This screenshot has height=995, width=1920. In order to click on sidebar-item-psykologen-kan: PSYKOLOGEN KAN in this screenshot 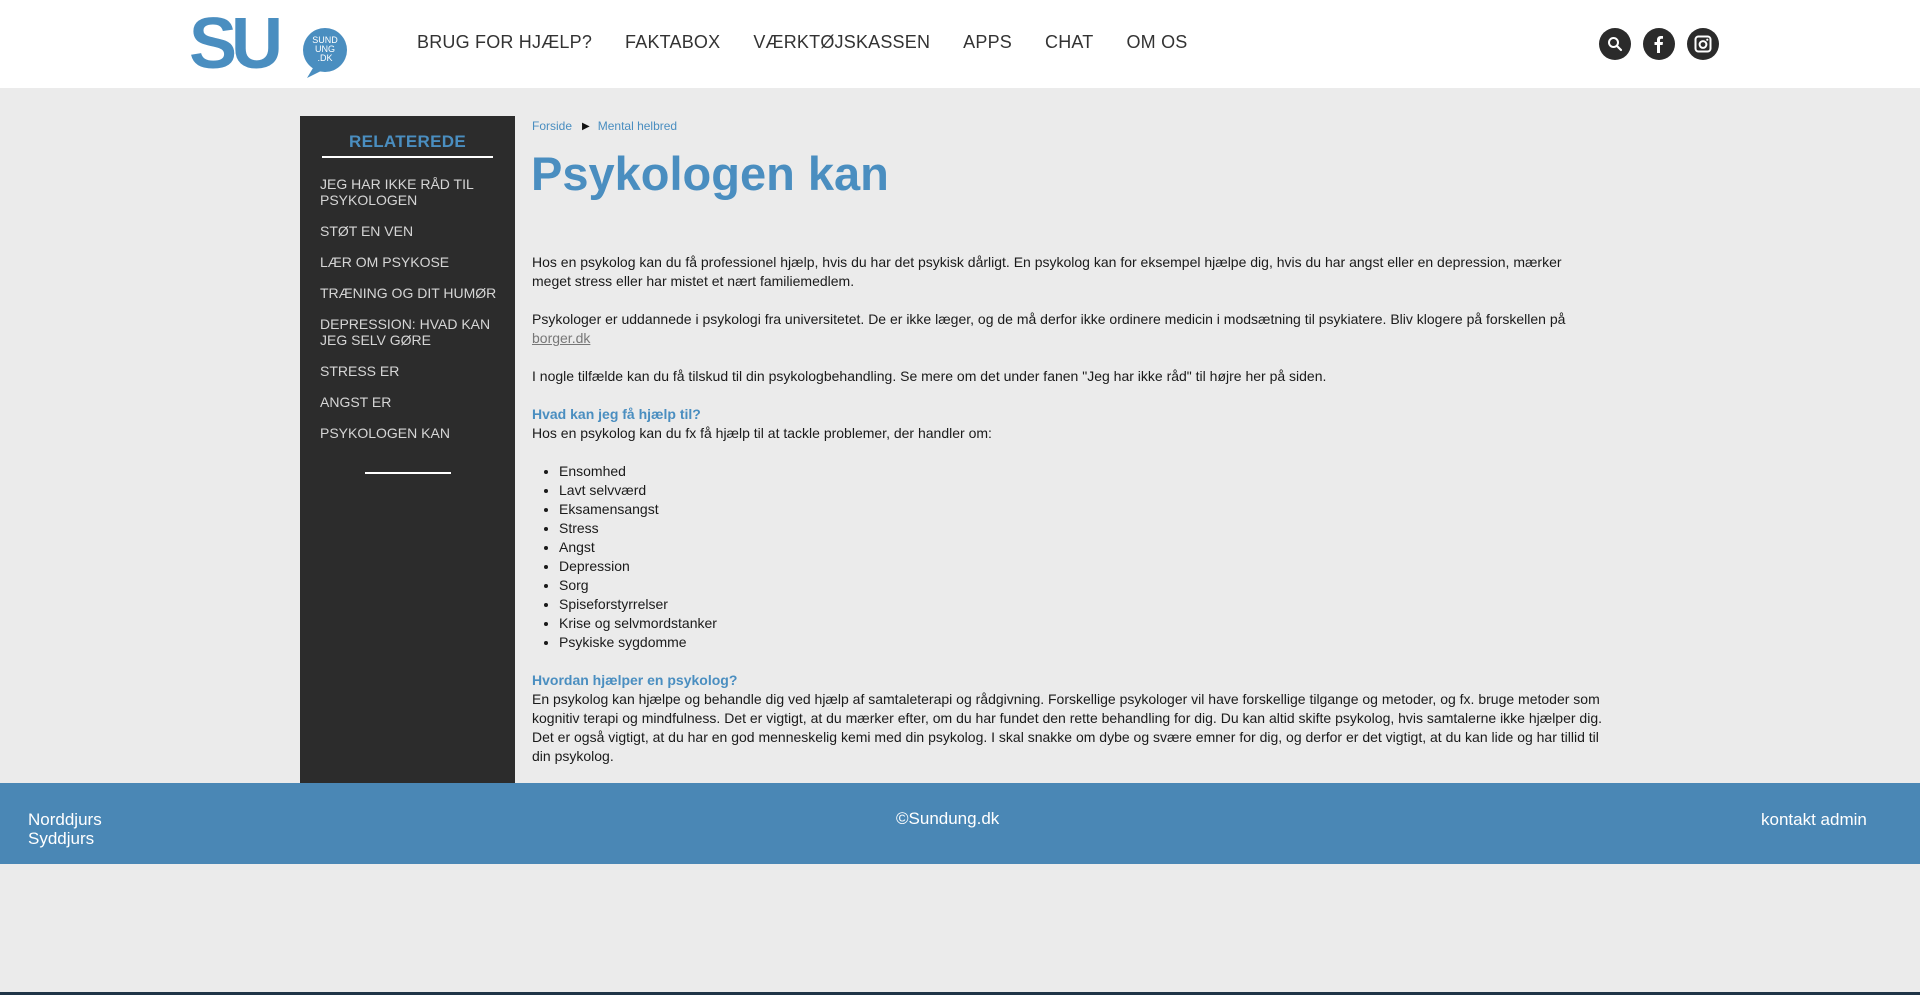, I will do `click(410, 433)`.